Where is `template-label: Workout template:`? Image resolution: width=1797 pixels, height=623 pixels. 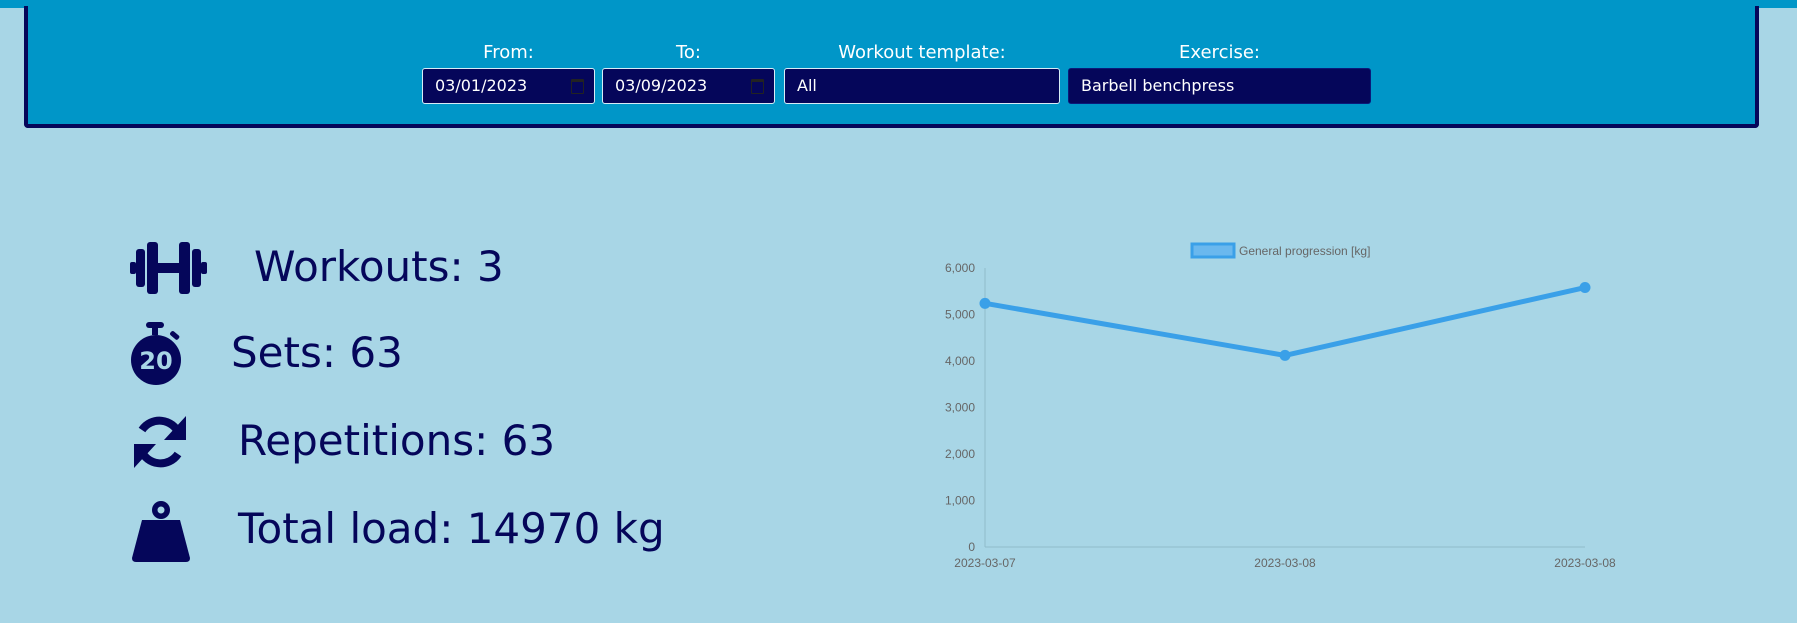 template-label: Workout template: is located at coordinates (922, 52).